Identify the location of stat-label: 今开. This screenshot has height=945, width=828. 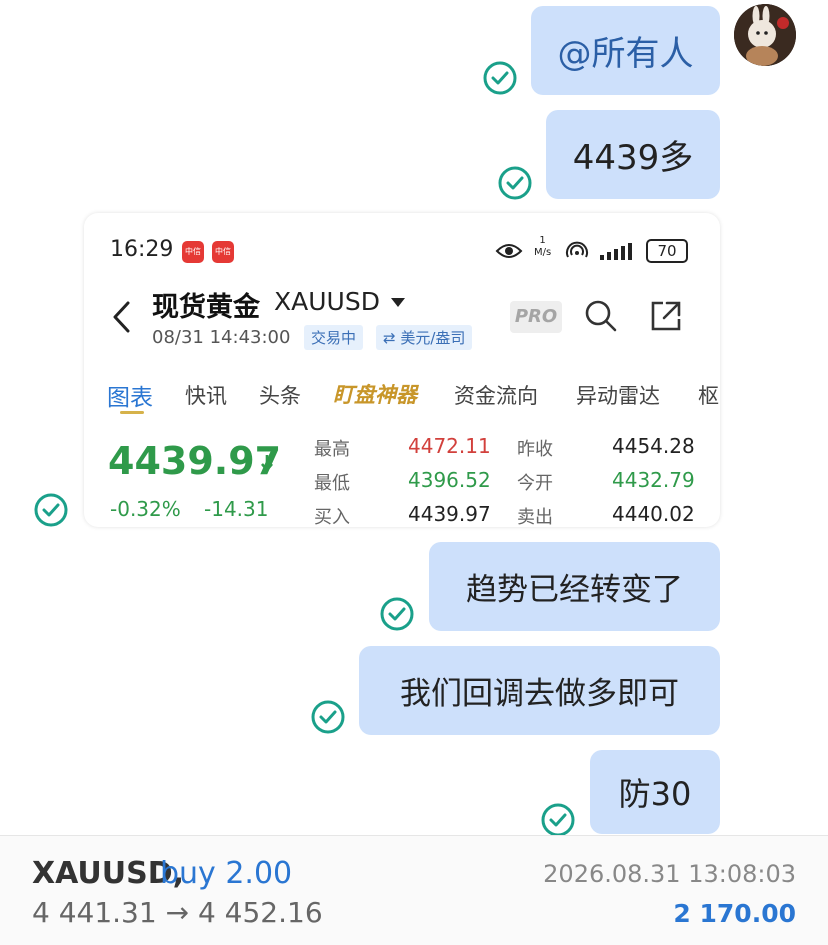
(535, 483).